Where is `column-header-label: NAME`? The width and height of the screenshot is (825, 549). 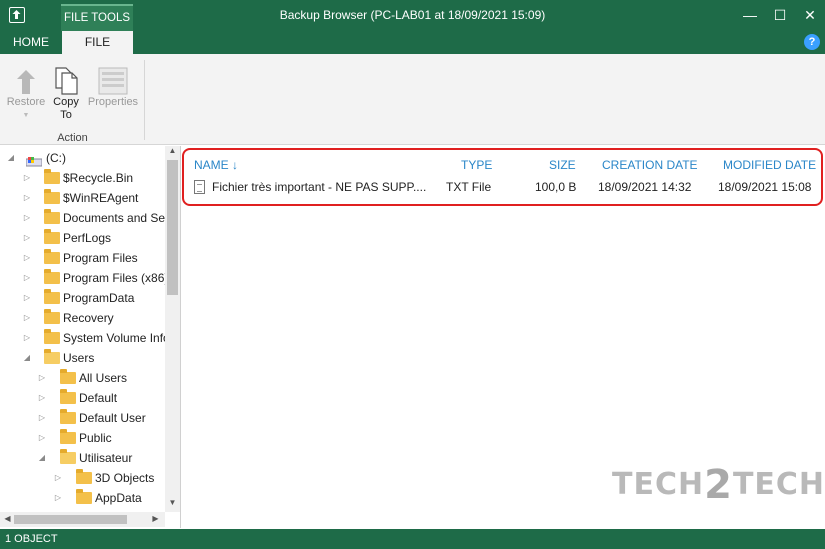
column-header-label: NAME is located at coordinates (211, 165).